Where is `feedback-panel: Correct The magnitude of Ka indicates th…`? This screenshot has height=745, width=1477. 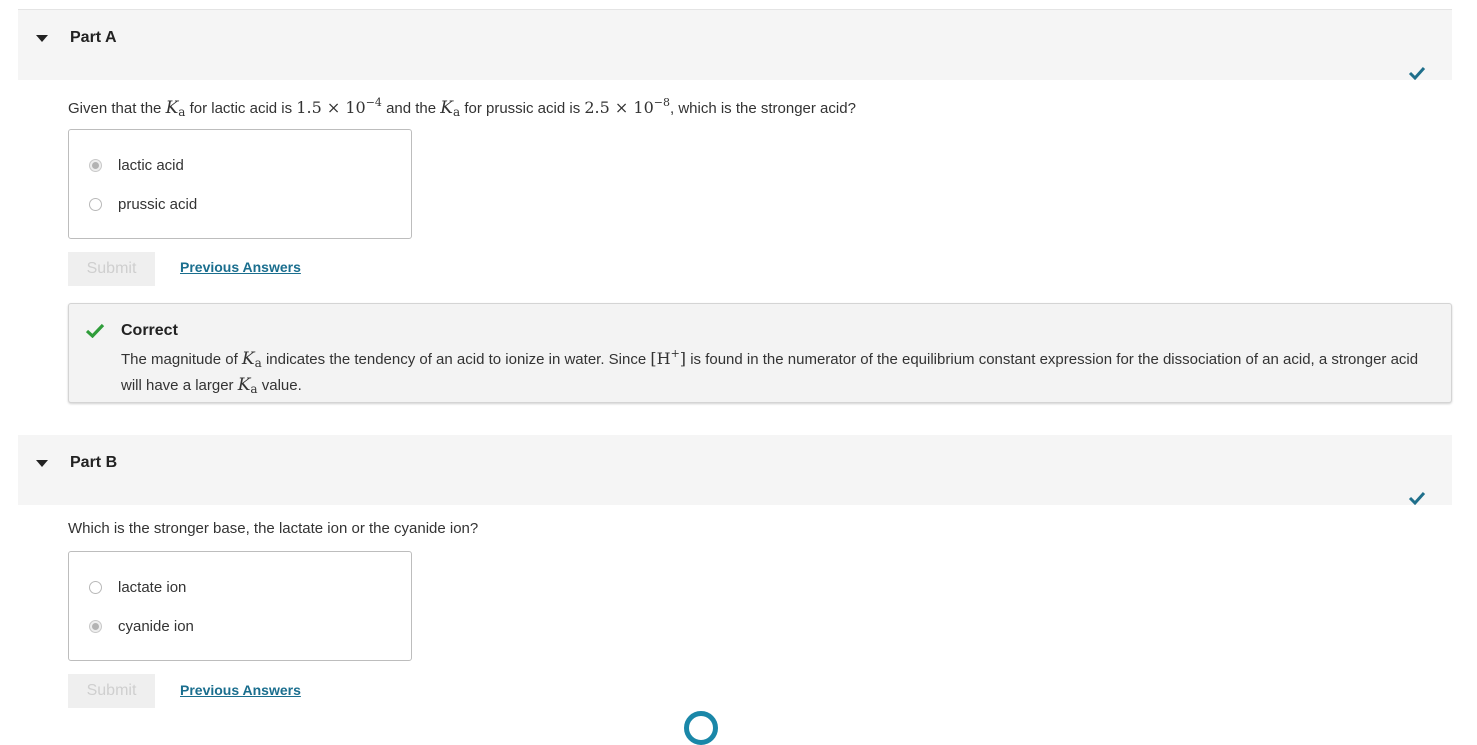 feedback-panel: Correct The magnitude of Ka indicates th… is located at coordinates (760, 353).